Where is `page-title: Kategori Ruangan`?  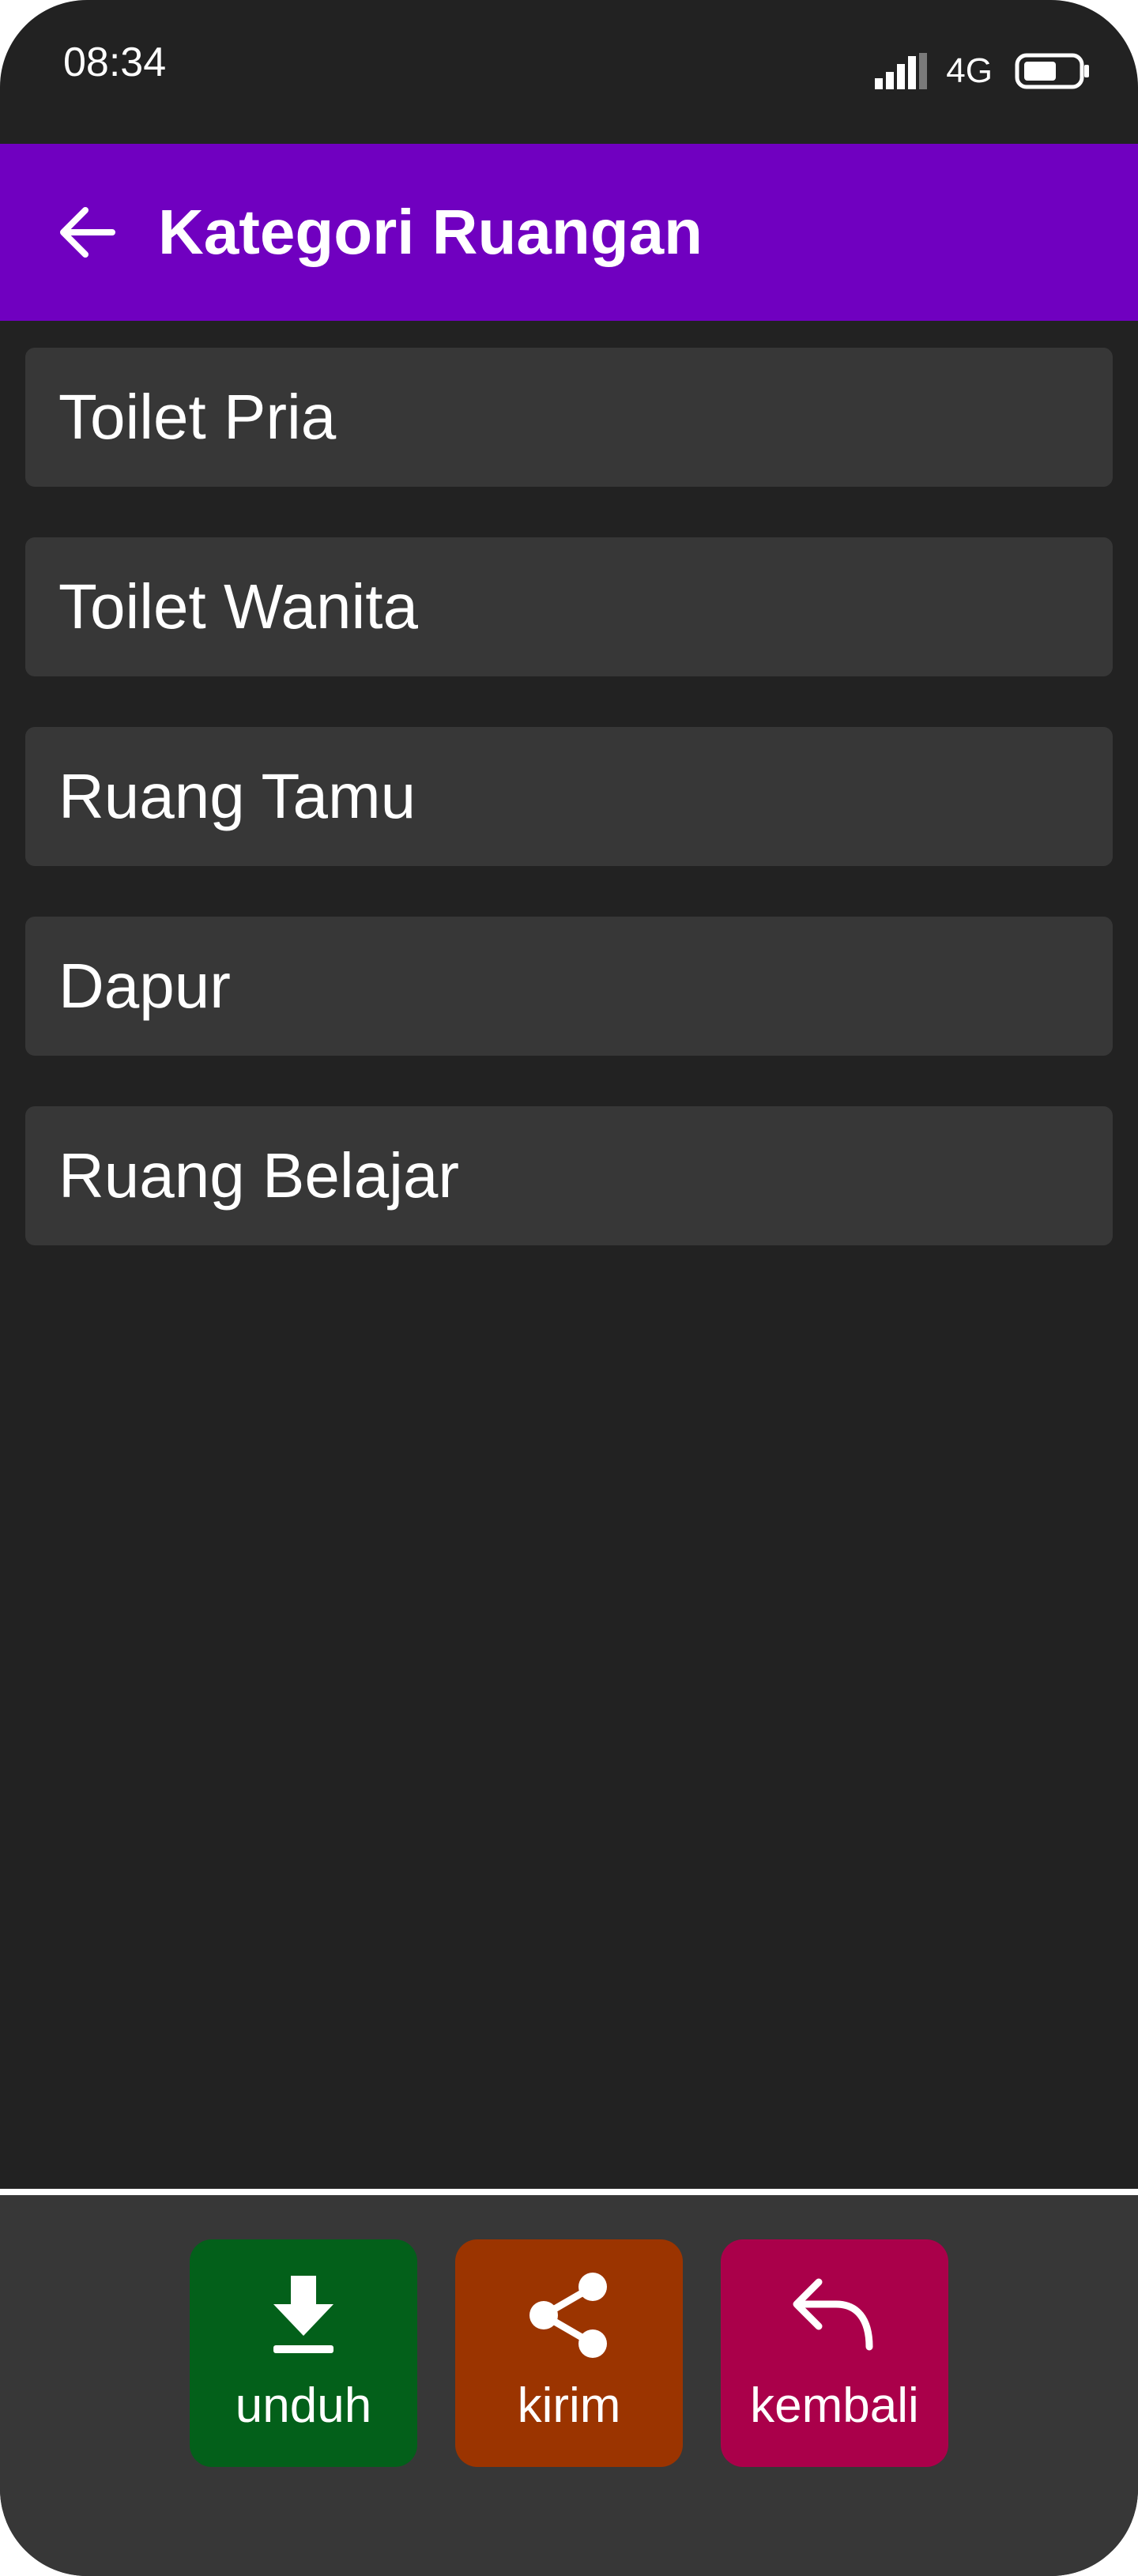
page-title: Kategori Ruangan is located at coordinates (430, 232).